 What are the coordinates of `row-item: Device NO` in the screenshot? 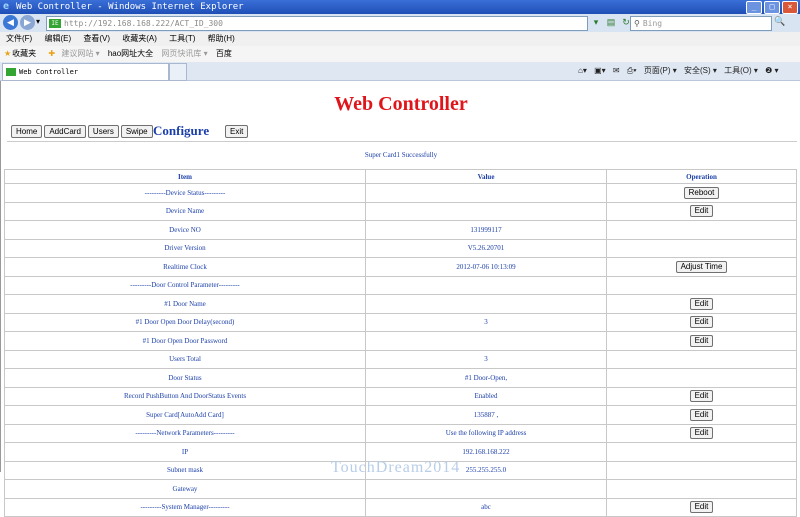 It's located at (185, 230).